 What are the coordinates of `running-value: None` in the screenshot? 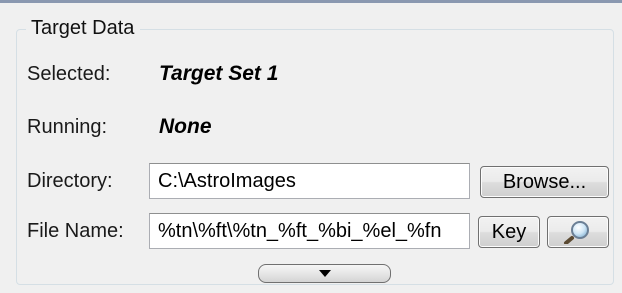 It's located at (185, 126).